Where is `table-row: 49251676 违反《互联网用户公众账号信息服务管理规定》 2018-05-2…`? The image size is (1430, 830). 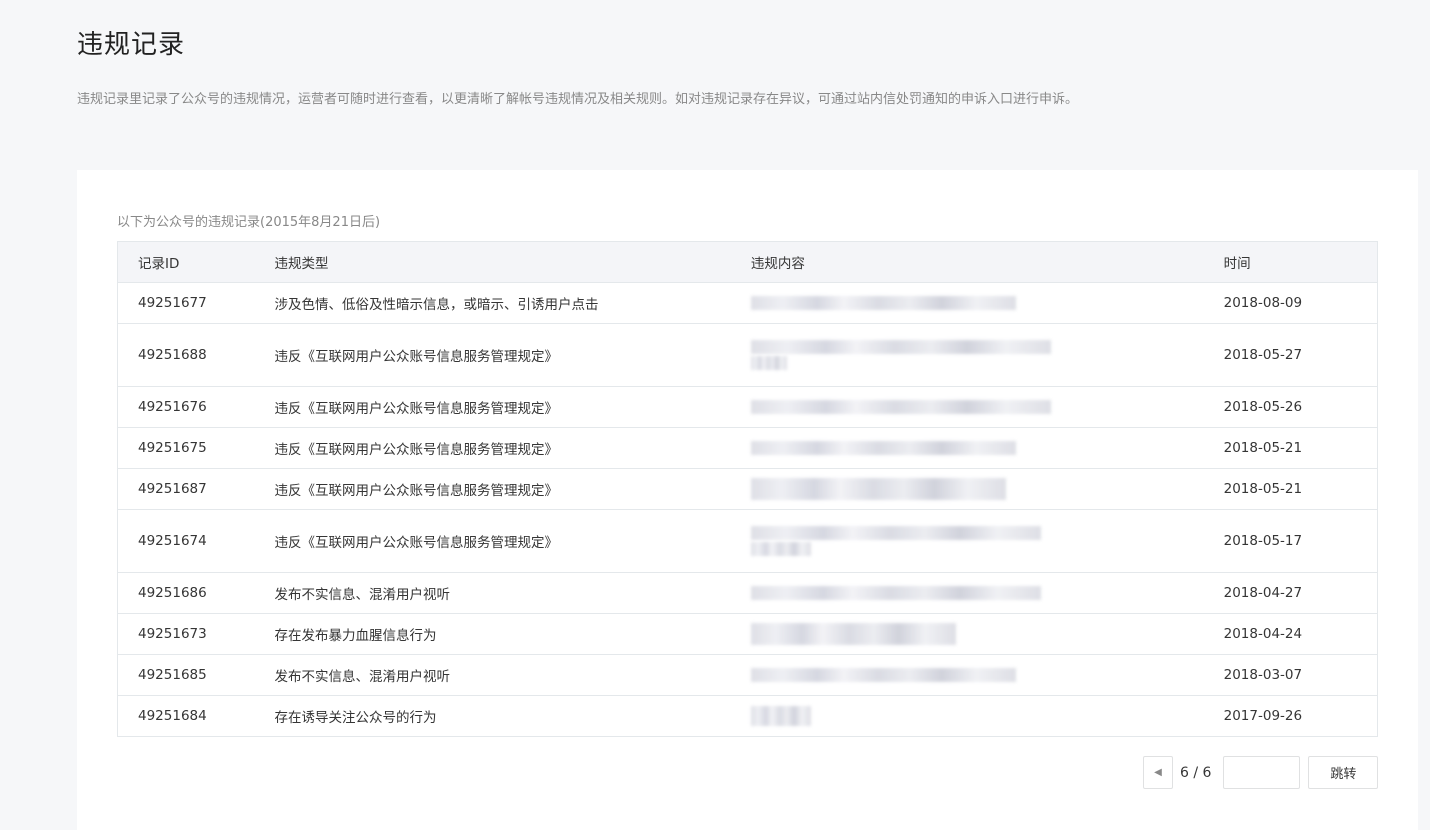 table-row: 49251676 违反《互联网用户公众账号信息服务管理规定》 2018-05-2… is located at coordinates (747, 407).